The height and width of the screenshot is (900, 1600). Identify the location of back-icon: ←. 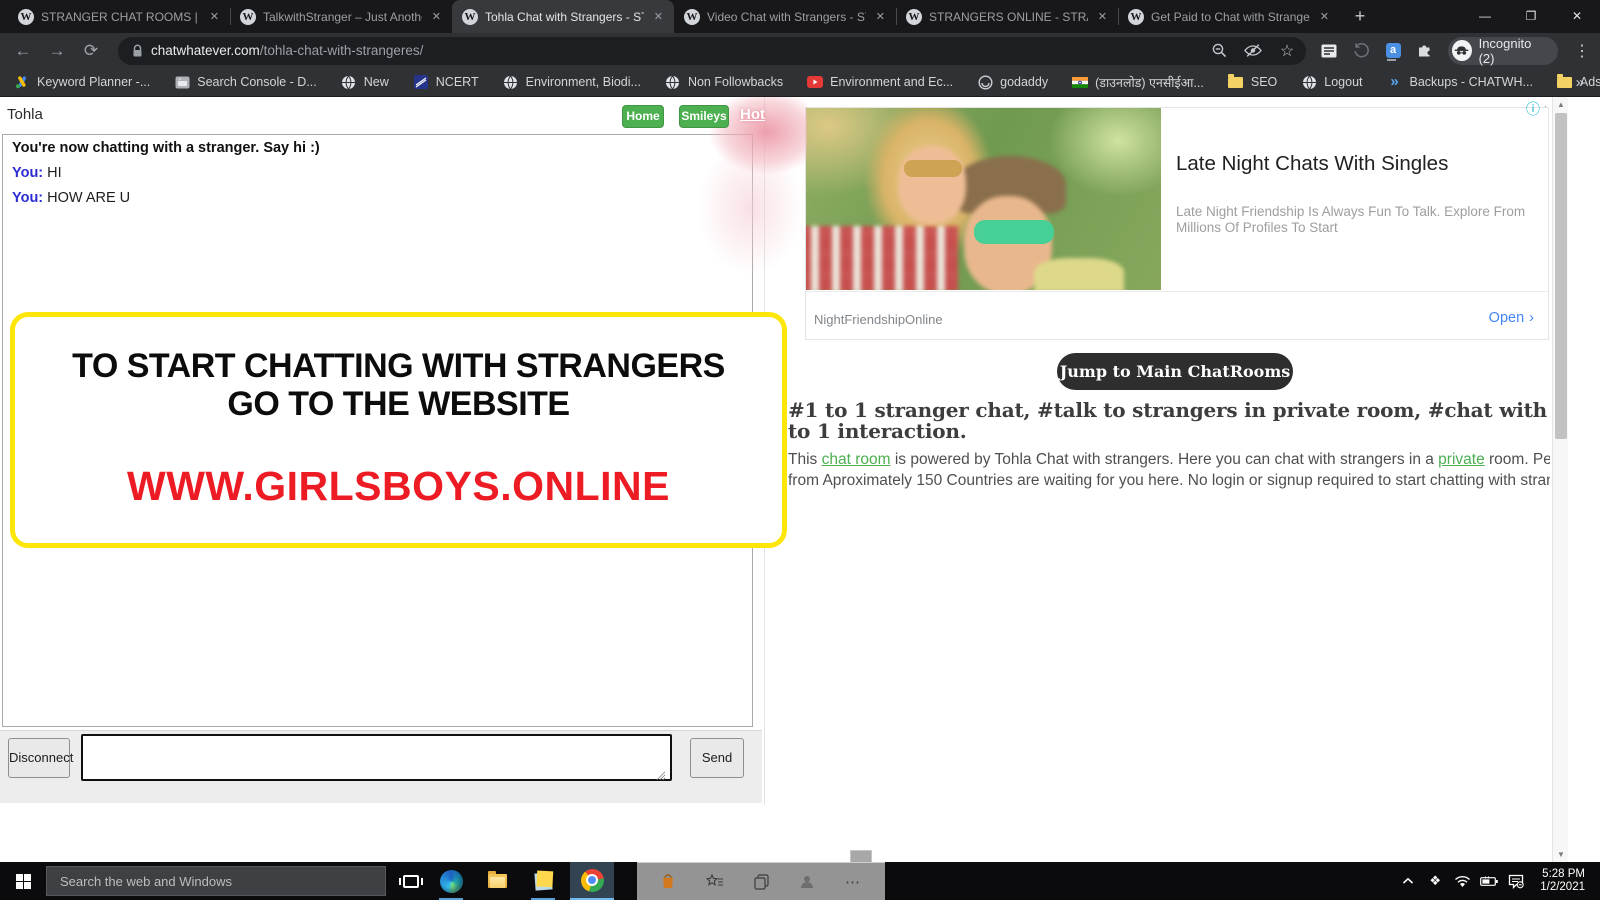
(23, 51).